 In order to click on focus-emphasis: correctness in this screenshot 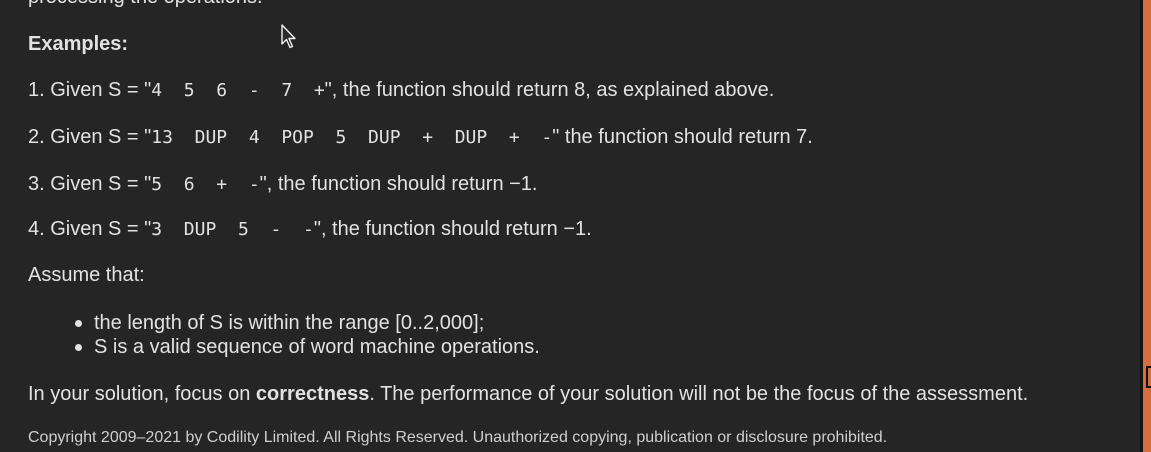, I will do `click(312, 394)`.